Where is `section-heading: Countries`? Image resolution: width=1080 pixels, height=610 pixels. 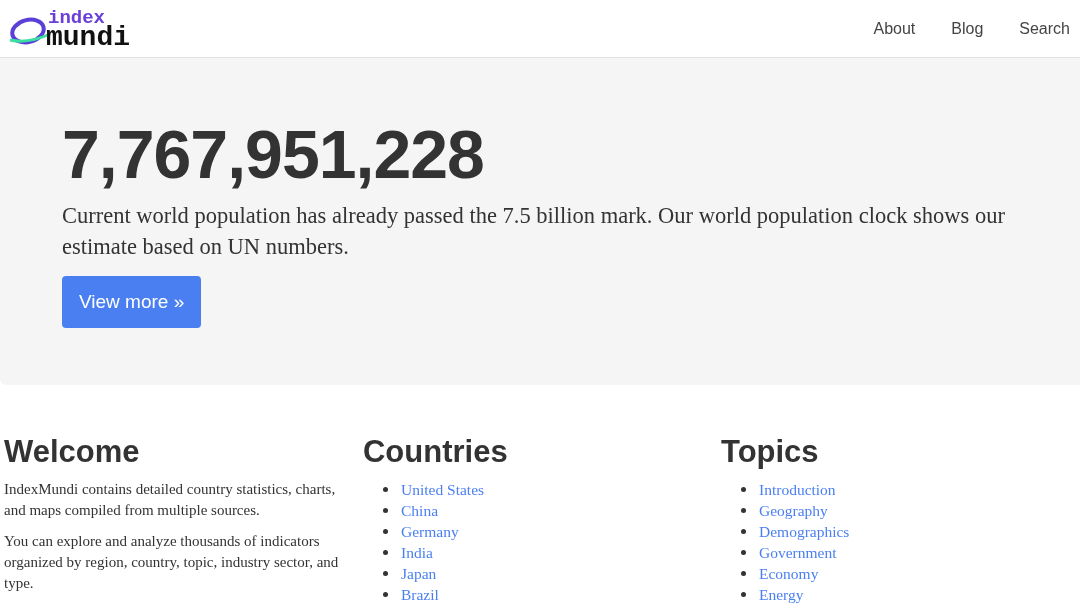 section-heading: Countries is located at coordinates (436, 452).